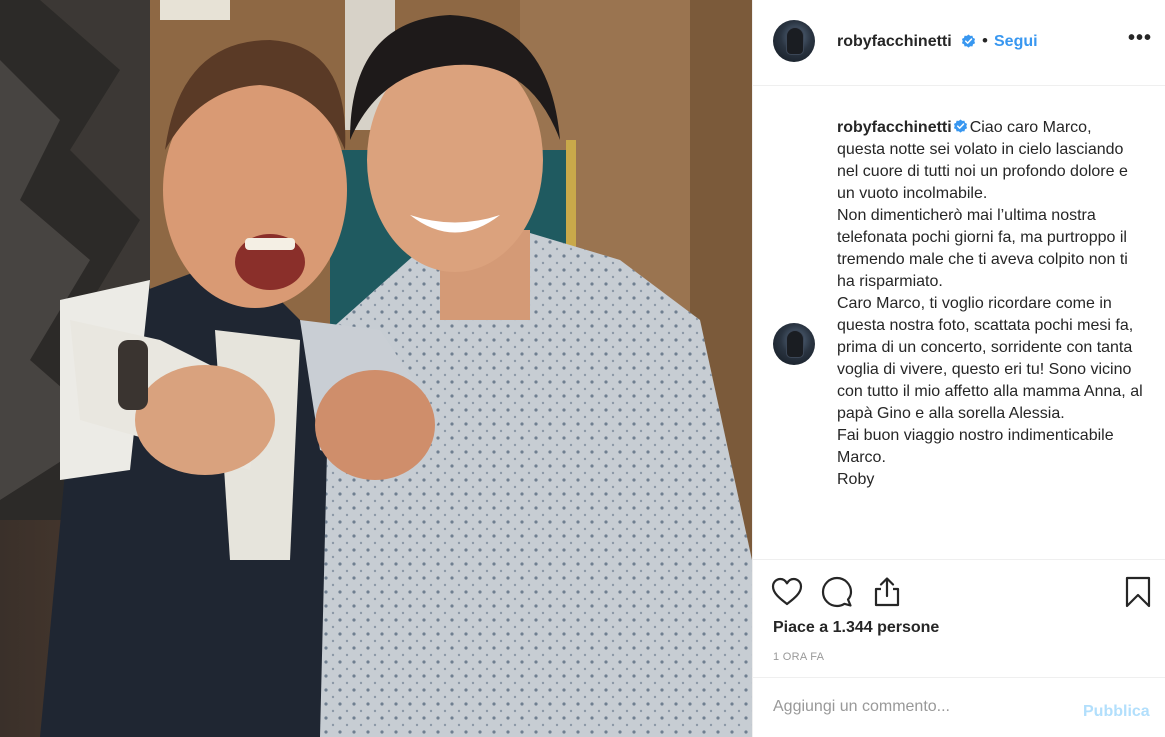 The height and width of the screenshot is (737, 1165). I want to click on follow-button: Segui, so click(1016, 42).